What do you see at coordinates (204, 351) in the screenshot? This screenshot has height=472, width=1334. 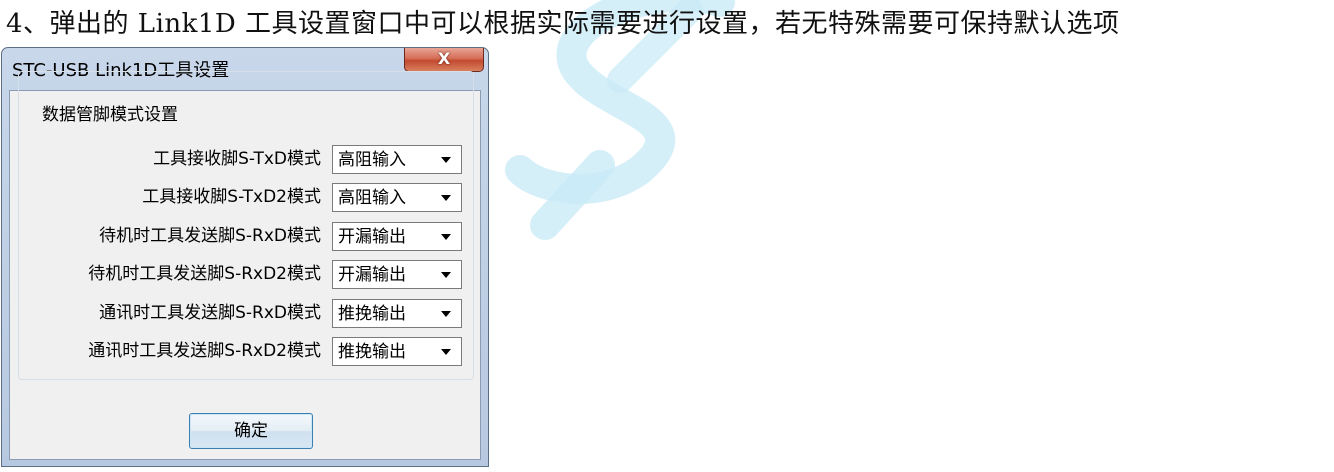 I see `row-label-comm-rxd2: 通讯时工具发送脚S-RxD2模式` at bounding box center [204, 351].